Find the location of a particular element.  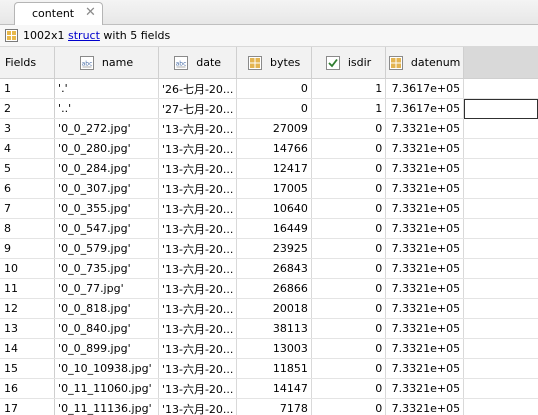

cell-bytes: 26843 is located at coordinates (274, 268).